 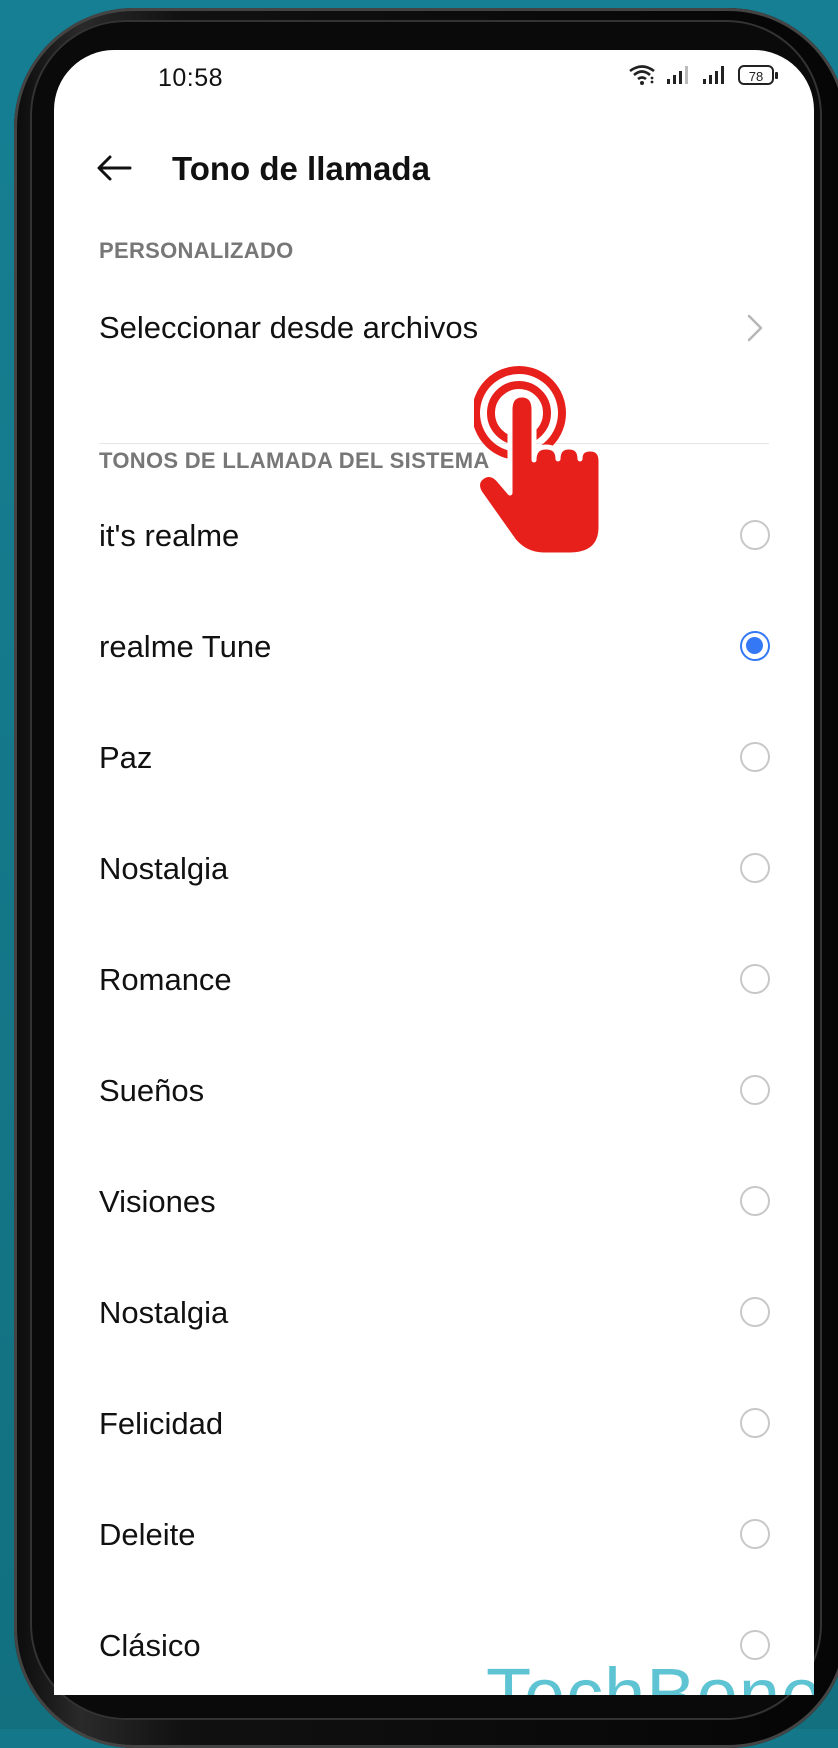 What do you see at coordinates (434, 759) in the screenshot?
I see `tone-row: Paz` at bounding box center [434, 759].